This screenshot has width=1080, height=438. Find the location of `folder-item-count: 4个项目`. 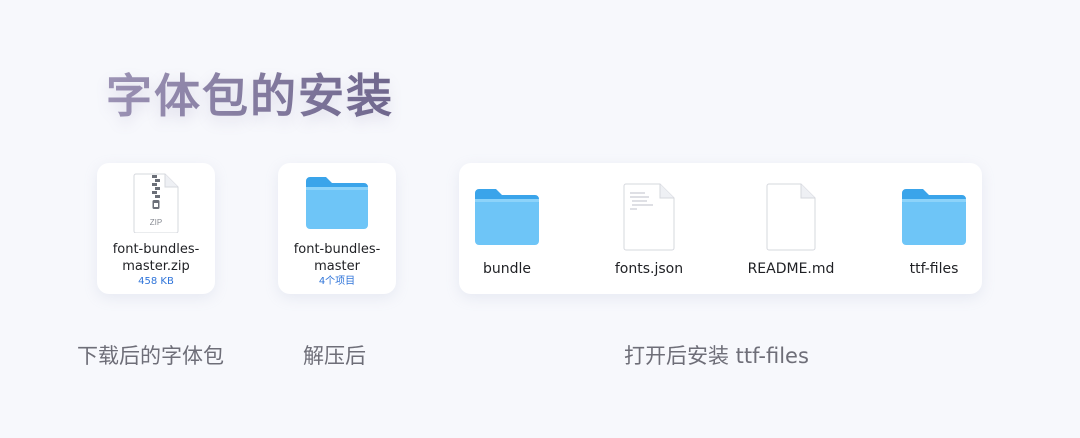

folder-item-count: 4个项目 is located at coordinates (337, 281).